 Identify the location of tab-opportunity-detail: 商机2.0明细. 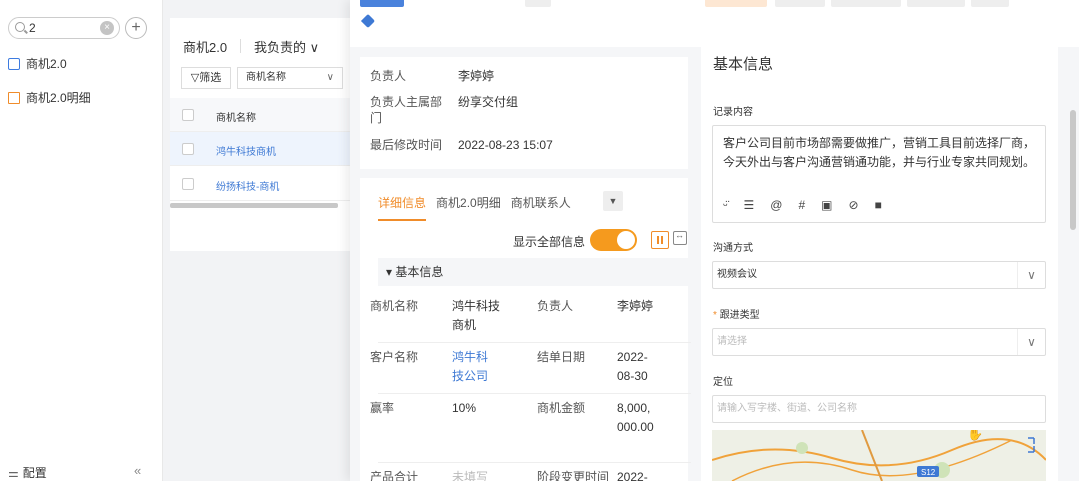
(468, 207).